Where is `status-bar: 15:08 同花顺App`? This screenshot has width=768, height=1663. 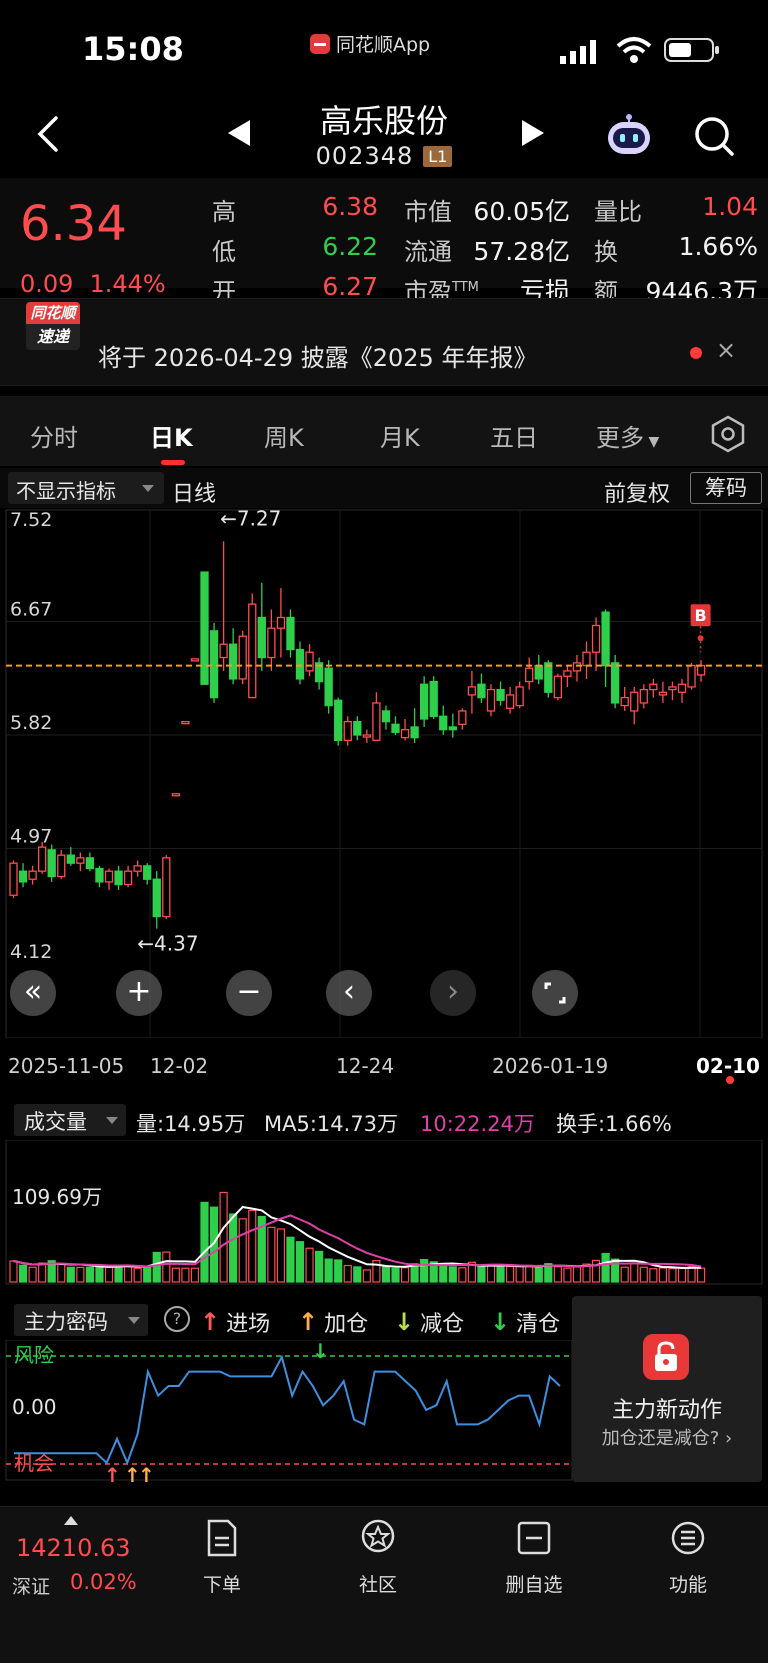 status-bar: 15:08 同花顺App is located at coordinates (384, 48).